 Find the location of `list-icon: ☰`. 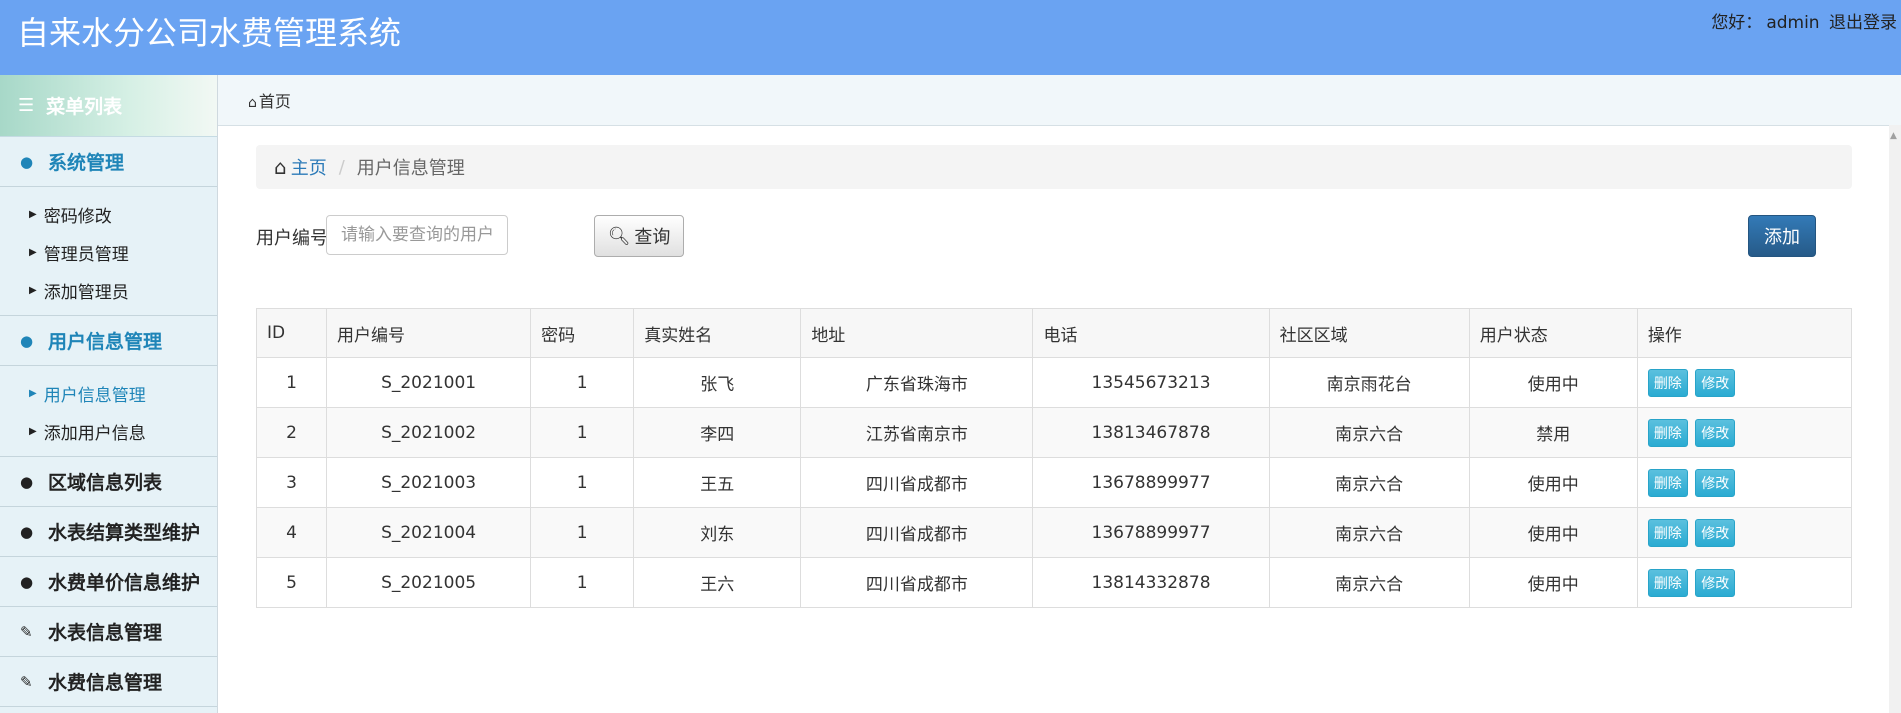

list-icon: ☰ is located at coordinates (26, 105).